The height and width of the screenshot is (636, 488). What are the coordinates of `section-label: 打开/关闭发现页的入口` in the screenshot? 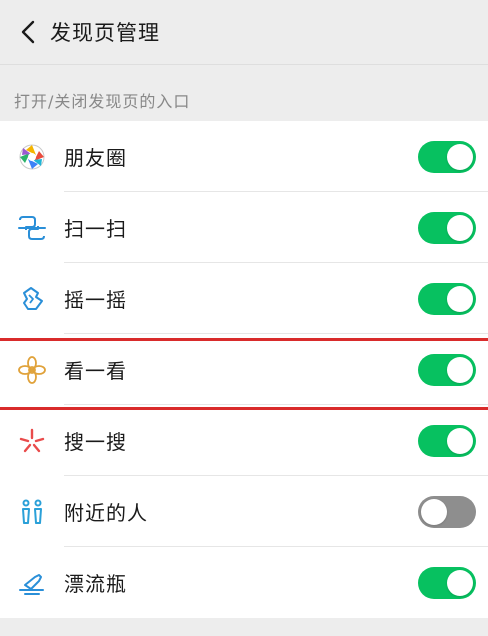 It's located at (102, 101).